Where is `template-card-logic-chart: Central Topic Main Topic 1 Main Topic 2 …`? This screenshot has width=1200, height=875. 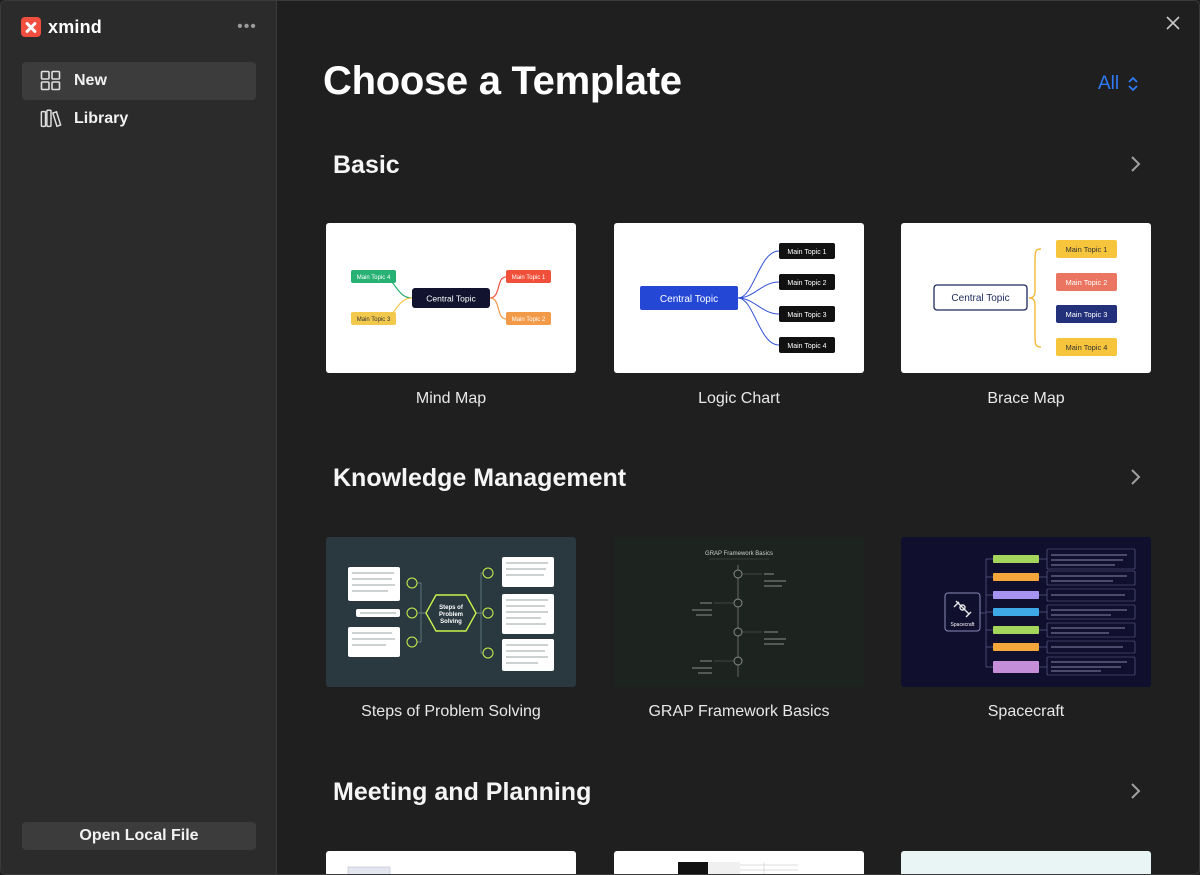 template-card-logic-chart: Central Topic Main Topic 1 Main Topic 2 … is located at coordinates (739, 298).